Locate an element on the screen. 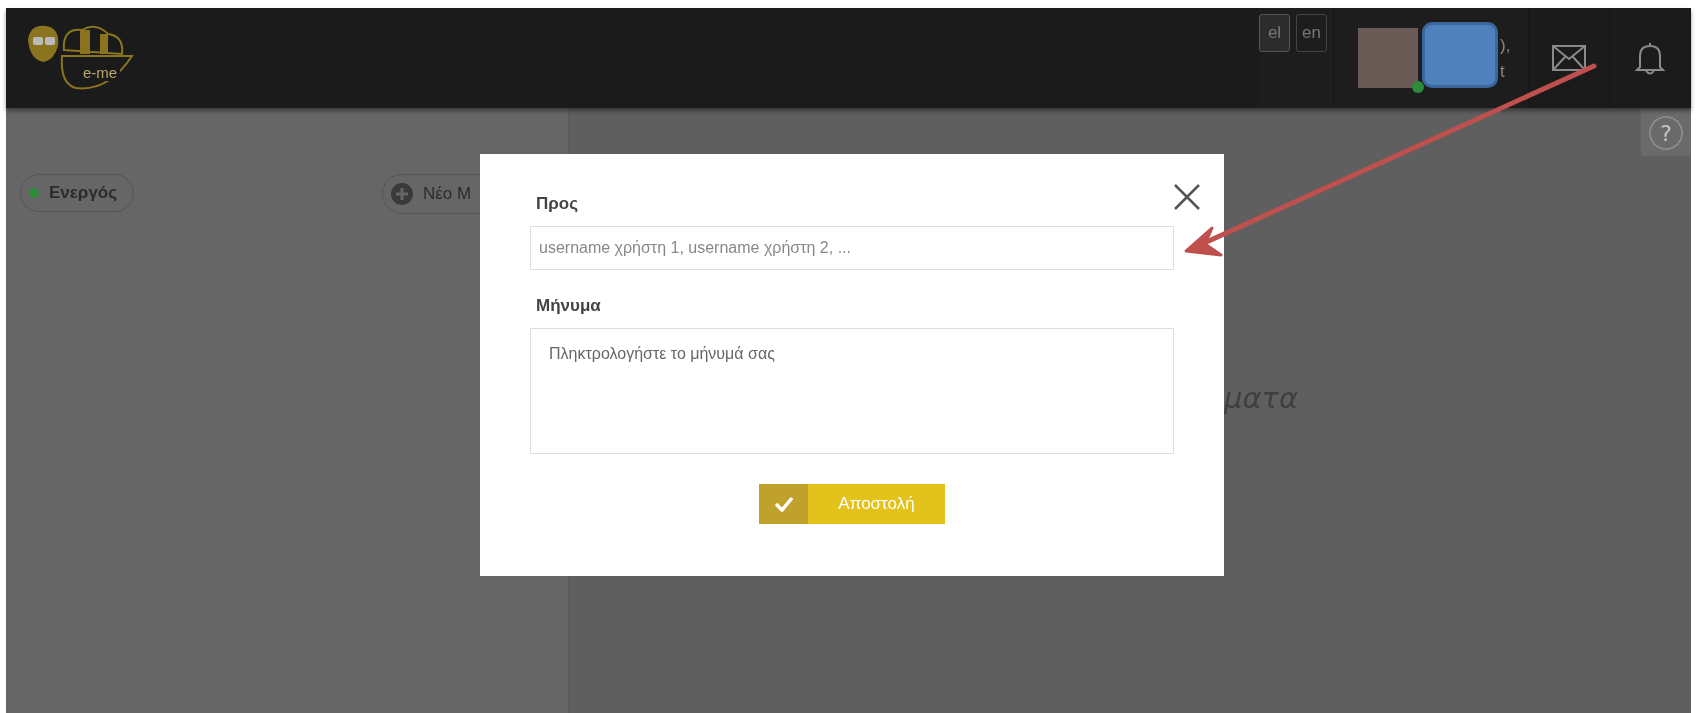 This screenshot has height=713, width=1699. message-input-field: Πληκτρολογήστε το μήνυμά σας is located at coordinates (852, 391).